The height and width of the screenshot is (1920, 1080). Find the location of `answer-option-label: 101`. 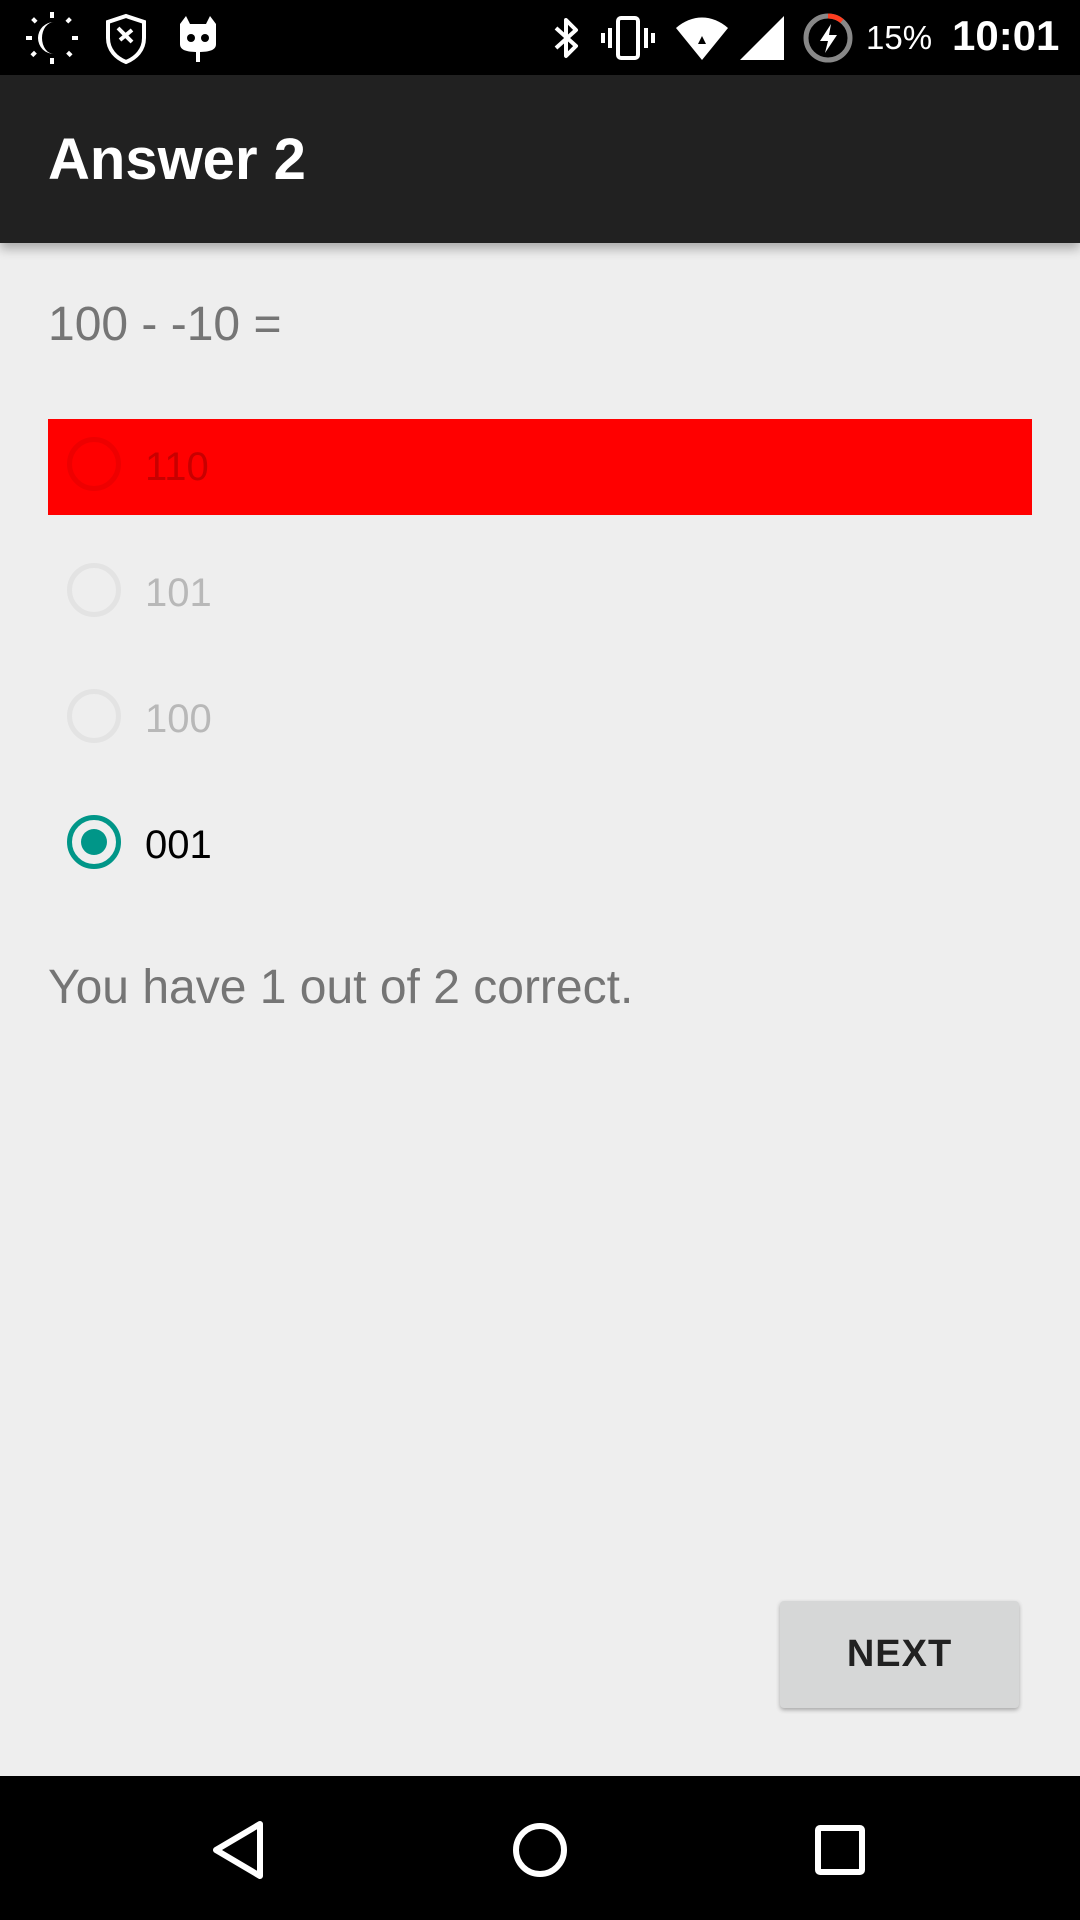

answer-option-label: 101 is located at coordinates (178, 593).